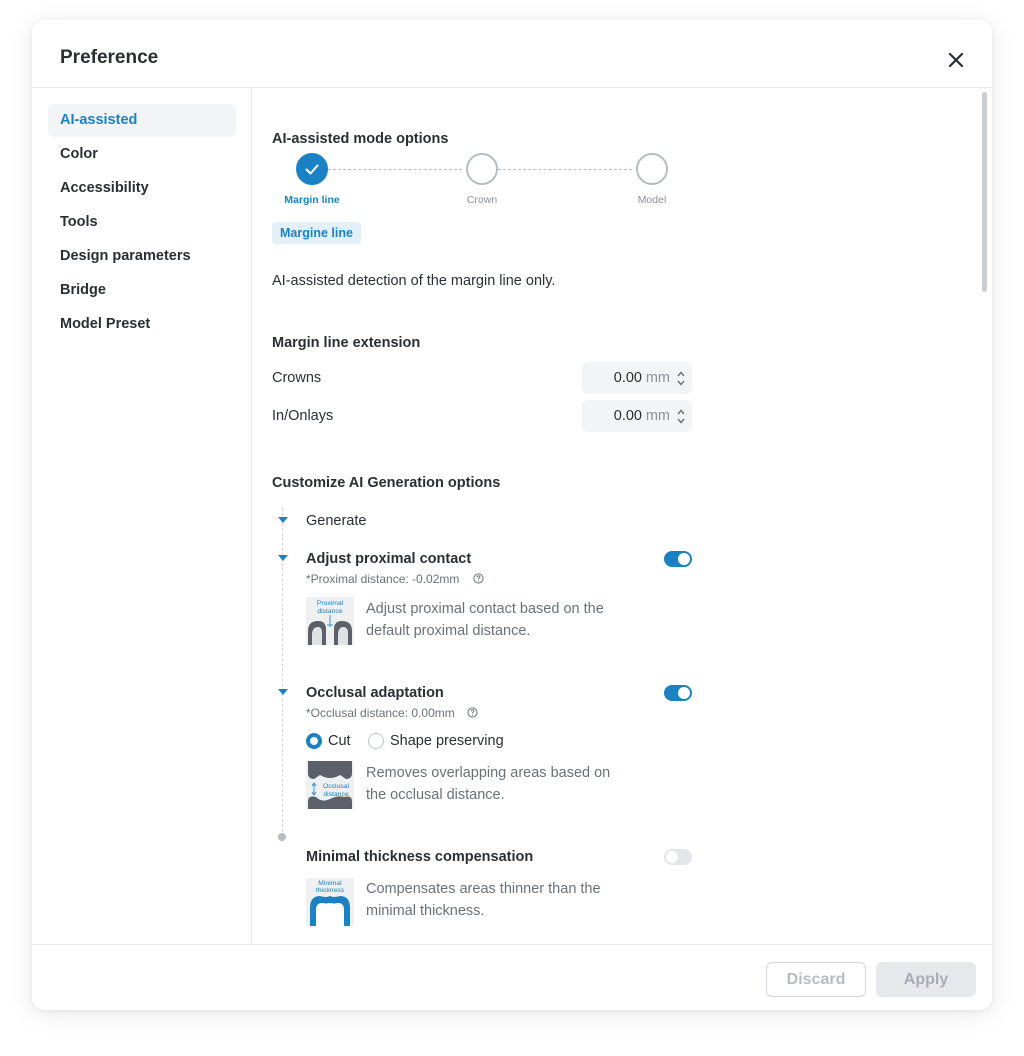 Image resolution: width=1024 pixels, height=1056 pixels. I want to click on sidebar-item-design-parameters: Design parameters, so click(142, 256).